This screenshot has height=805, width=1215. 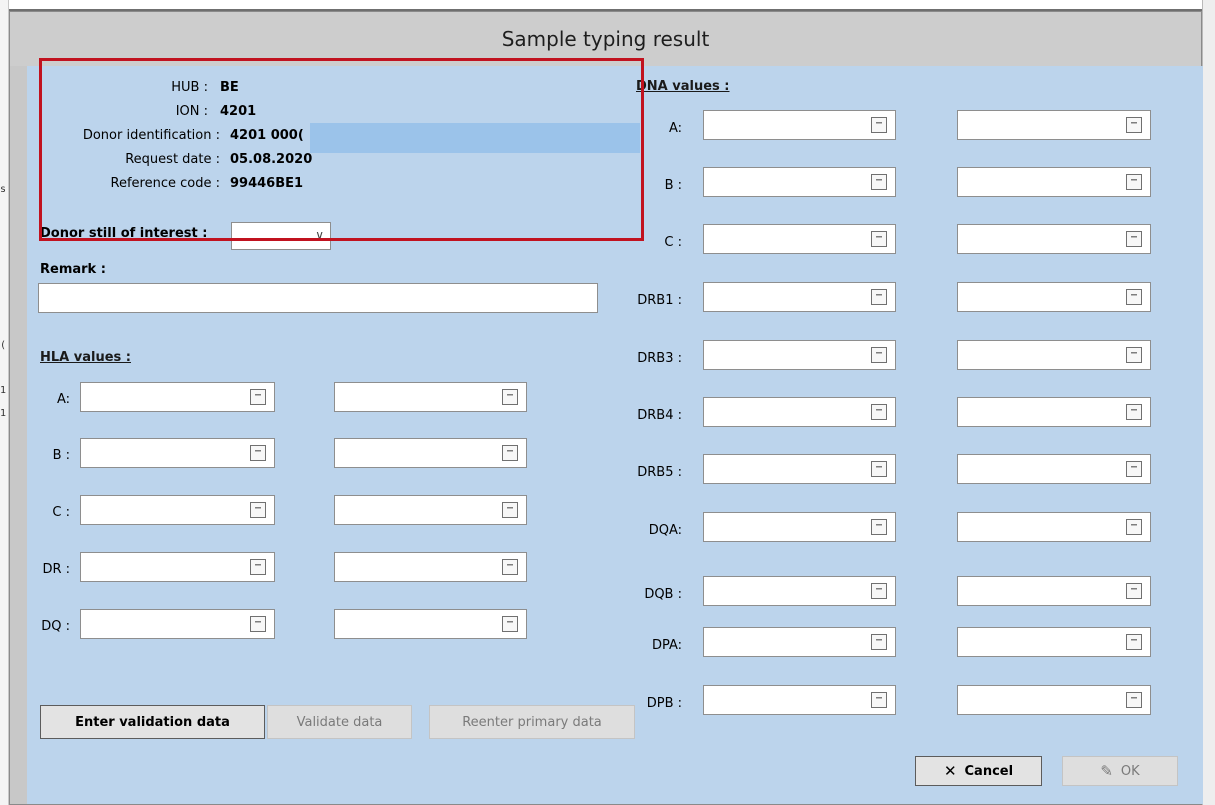 I want to click on close-icon: ✕, so click(x=950, y=771).